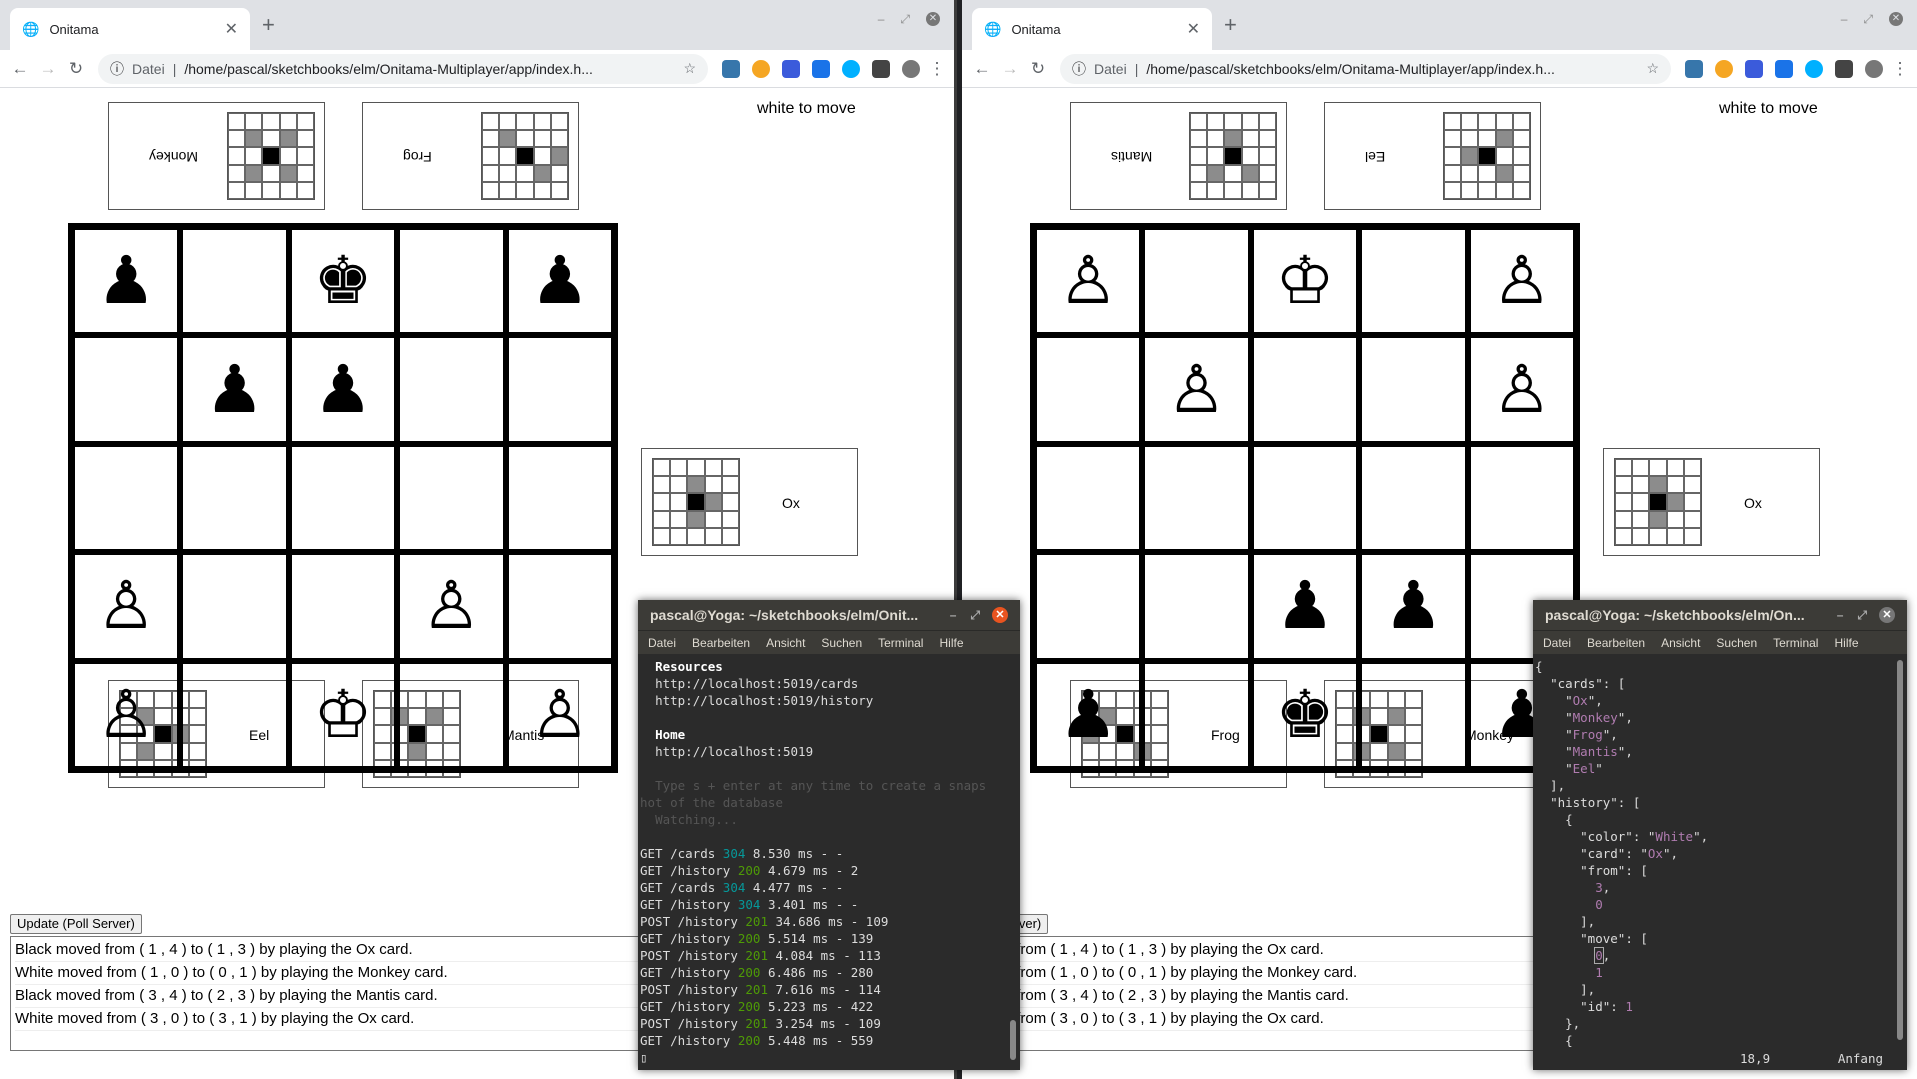 This screenshot has height=1079, width=1917. I want to click on move-card: Mantis, so click(1178, 156).